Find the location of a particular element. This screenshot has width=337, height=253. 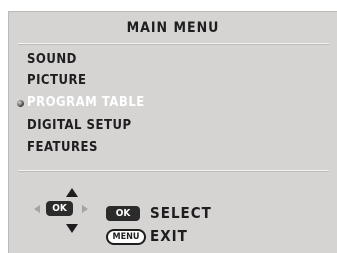

menu-item-label: PICTURE is located at coordinates (57, 80).